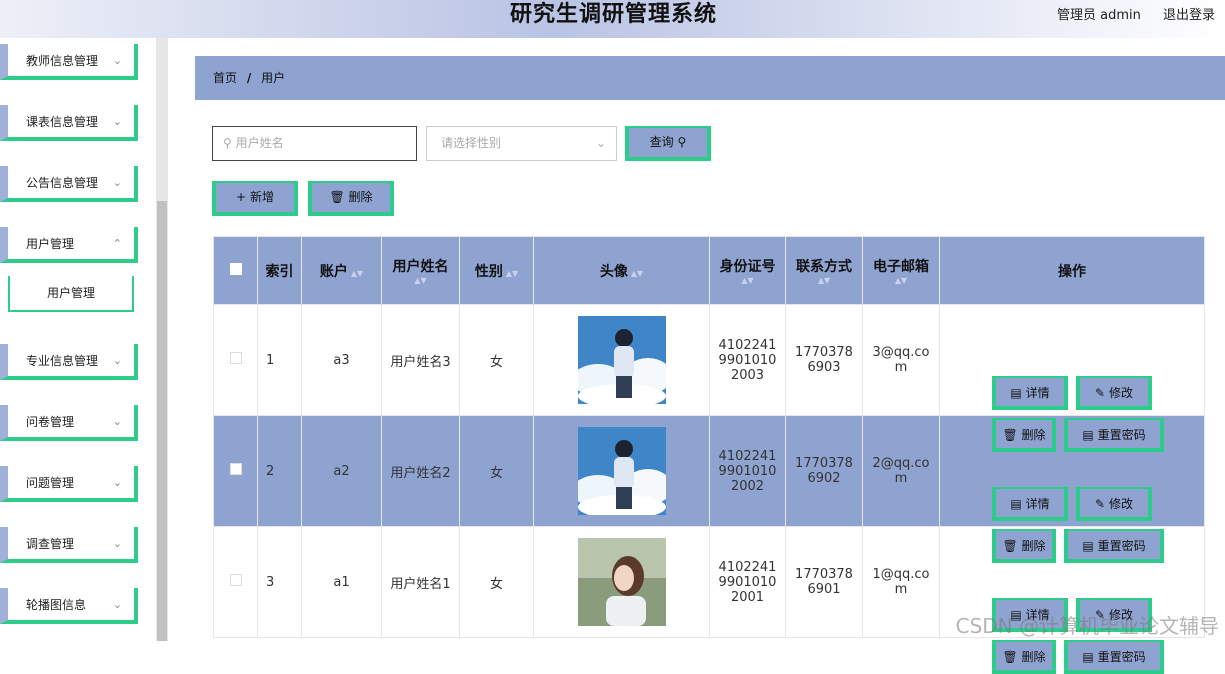  Describe the element at coordinates (69, 606) in the screenshot. I see `sidebar-item-carousel: 轮播图信息 ⌄` at that location.